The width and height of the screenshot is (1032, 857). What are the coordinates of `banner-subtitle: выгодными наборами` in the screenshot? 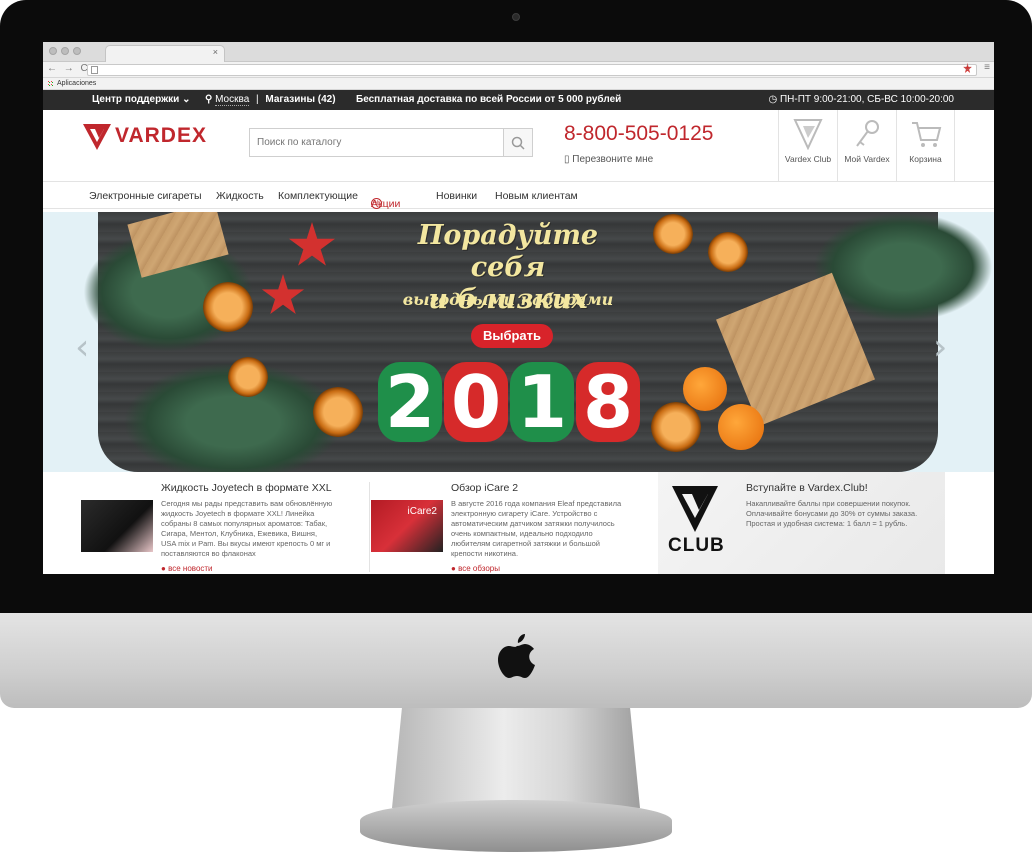 It's located at (508, 299).